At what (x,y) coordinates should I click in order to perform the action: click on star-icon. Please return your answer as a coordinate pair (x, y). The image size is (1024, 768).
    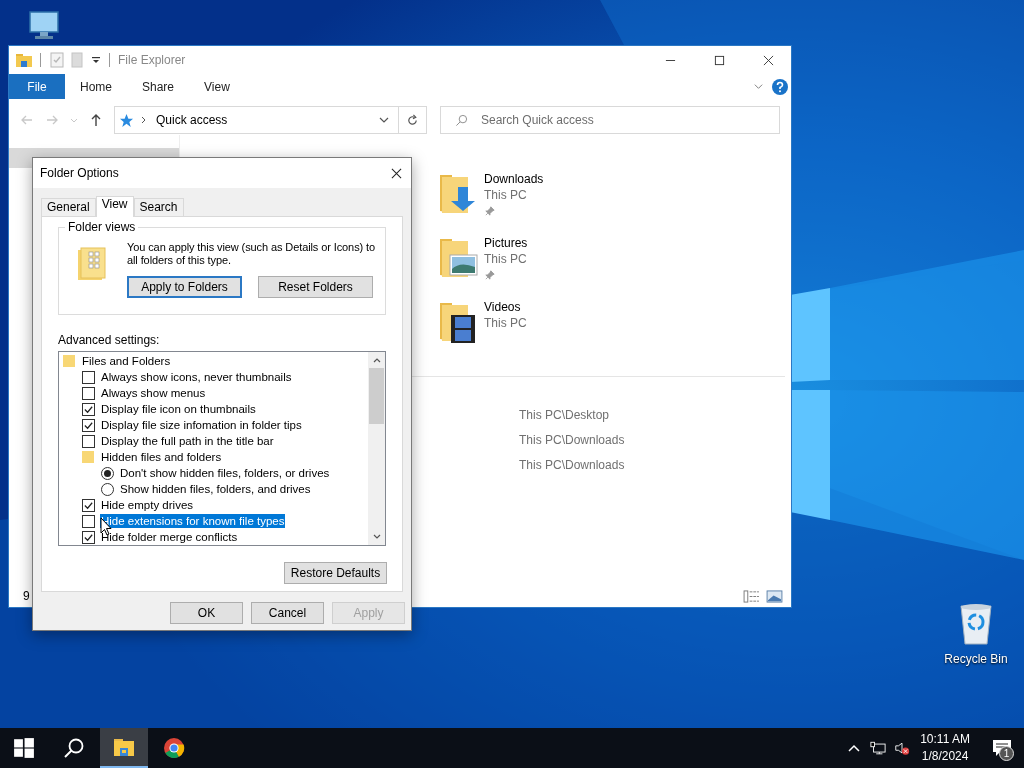
    Looking at the image, I should click on (126, 120).